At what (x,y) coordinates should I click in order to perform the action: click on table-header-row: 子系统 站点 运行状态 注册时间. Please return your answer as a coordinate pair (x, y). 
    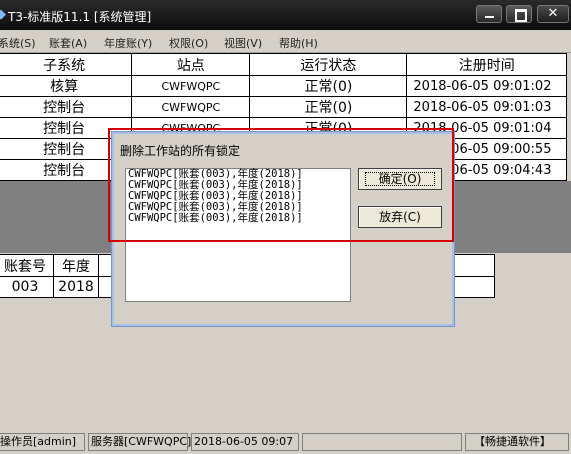
    Looking at the image, I should click on (283, 64).